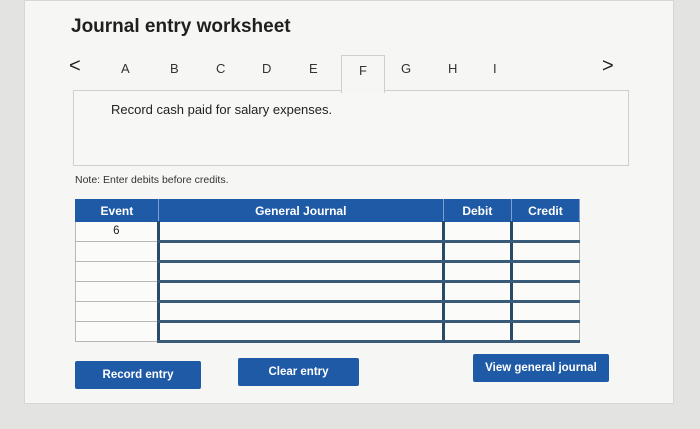 The height and width of the screenshot is (429, 700). Describe the element at coordinates (266, 68) in the screenshot. I see `tab-d: D` at that location.